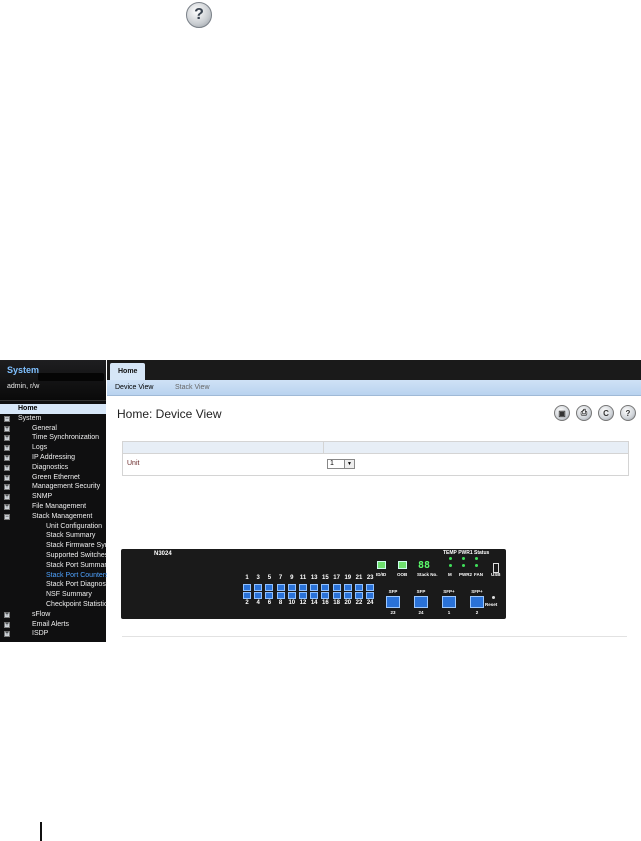 The height and width of the screenshot is (841, 641). Describe the element at coordinates (133, 463) in the screenshot. I see `unit-label: Unit` at that location.